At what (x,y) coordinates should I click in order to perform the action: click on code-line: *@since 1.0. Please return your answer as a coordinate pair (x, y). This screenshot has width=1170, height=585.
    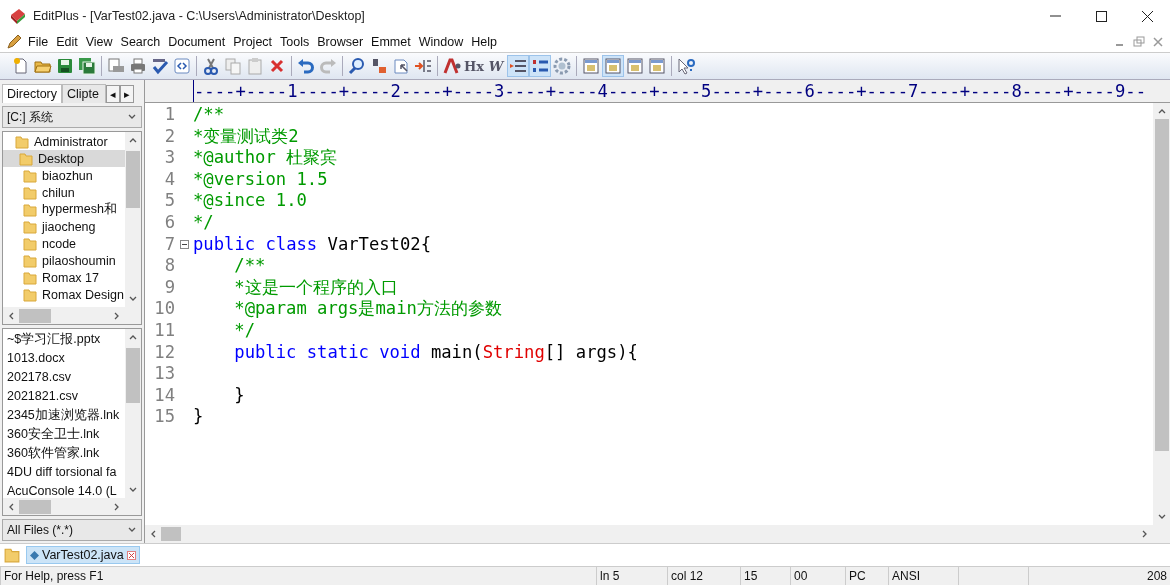
    Looking at the image, I should click on (250, 201).